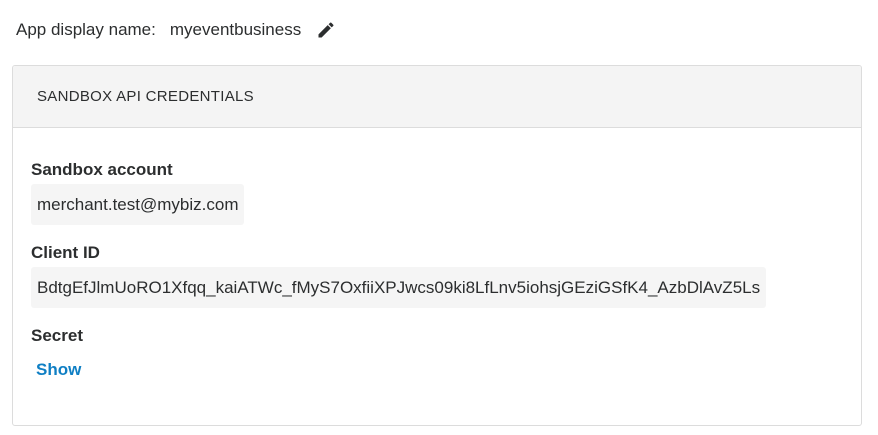 This screenshot has height=435, width=878. What do you see at coordinates (235, 29) in the screenshot?
I see `app-display-name-value: myeventbusiness` at bounding box center [235, 29].